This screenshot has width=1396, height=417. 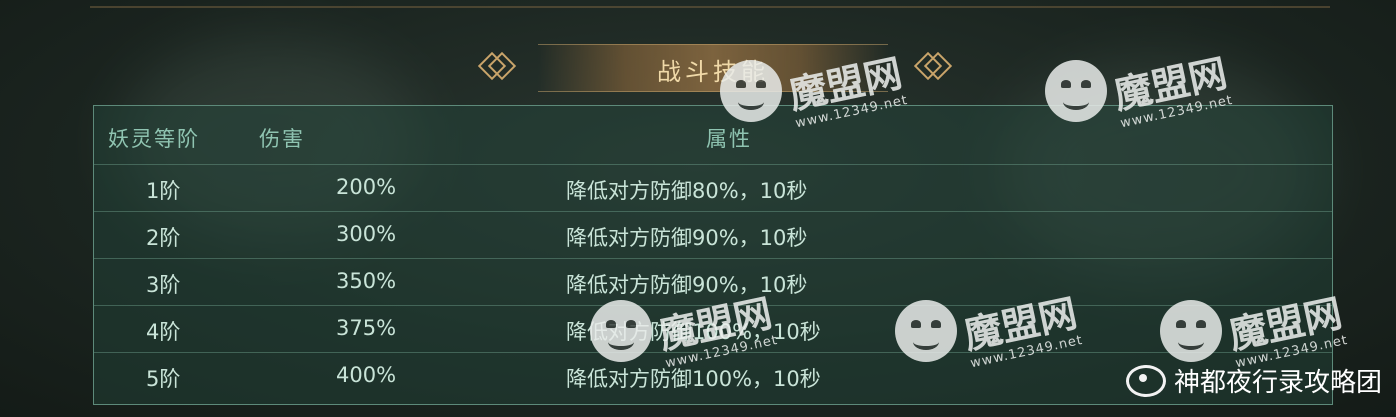 What do you see at coordinates (282, 139) in the screenshot?
I see `header-damage: 伤害` at bounding box center [282, 139].